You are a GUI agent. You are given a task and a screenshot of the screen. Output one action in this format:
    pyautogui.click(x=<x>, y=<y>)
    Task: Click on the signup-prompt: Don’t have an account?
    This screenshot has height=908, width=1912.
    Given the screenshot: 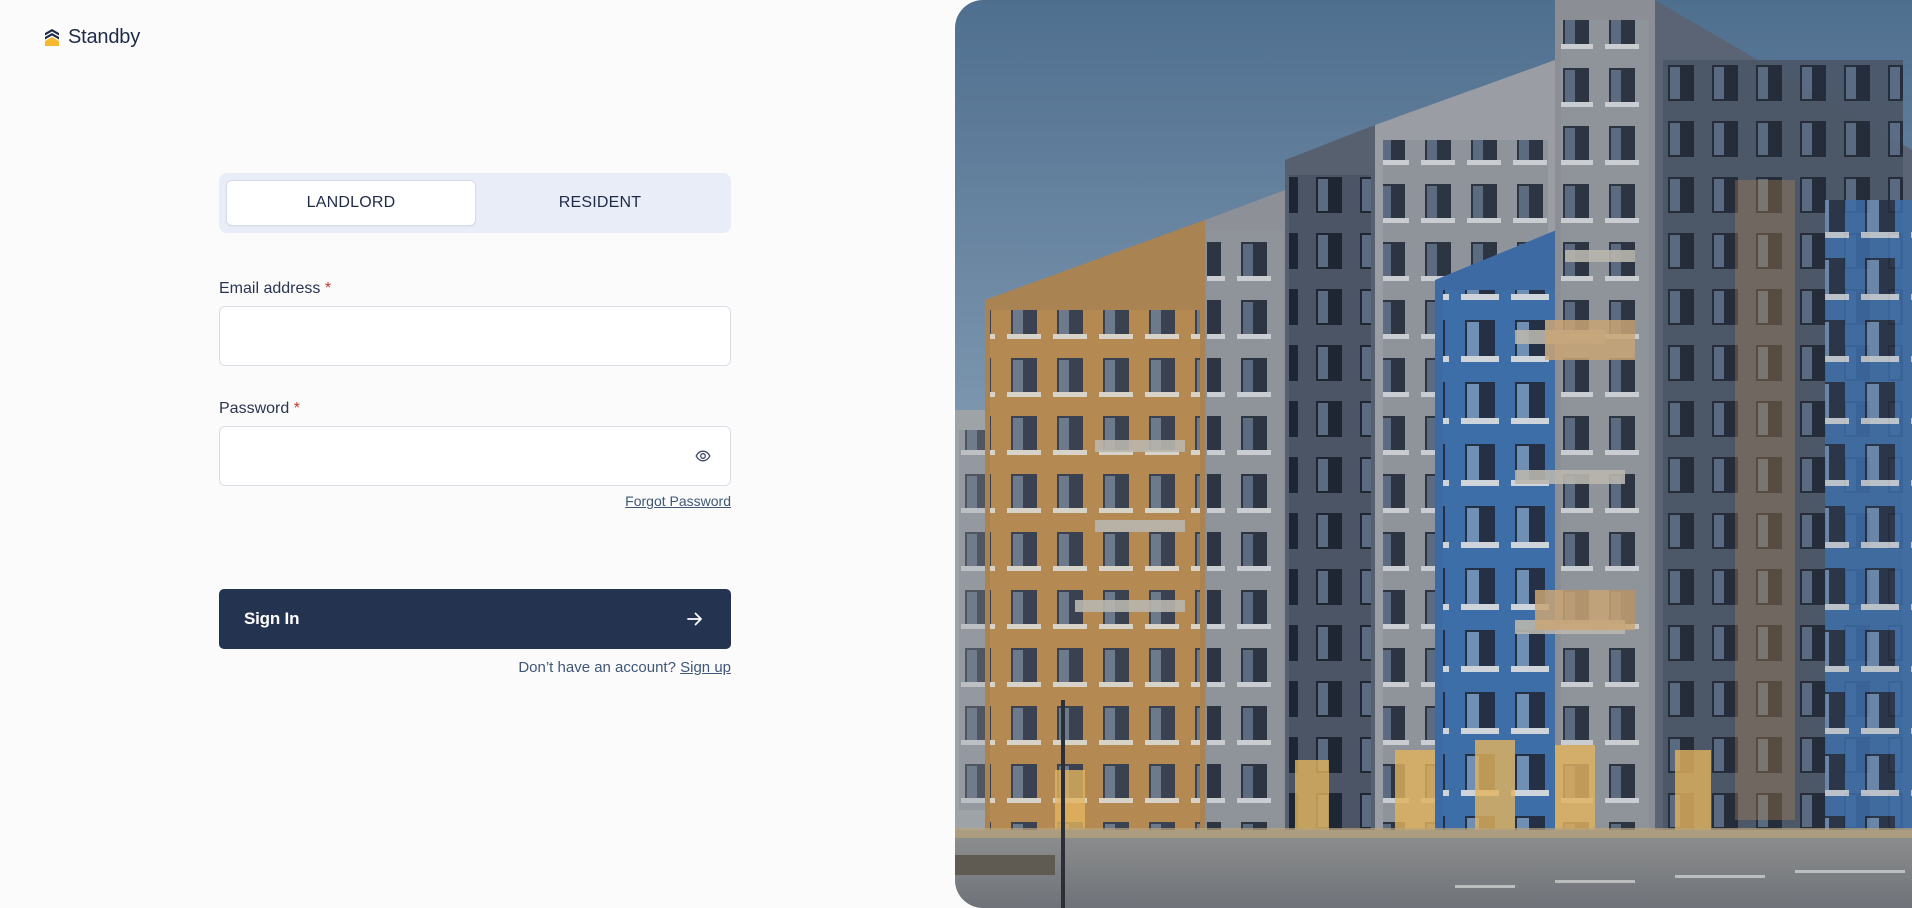 What is the action you would take?
    pyautogui.click(x=597, y=667)
    